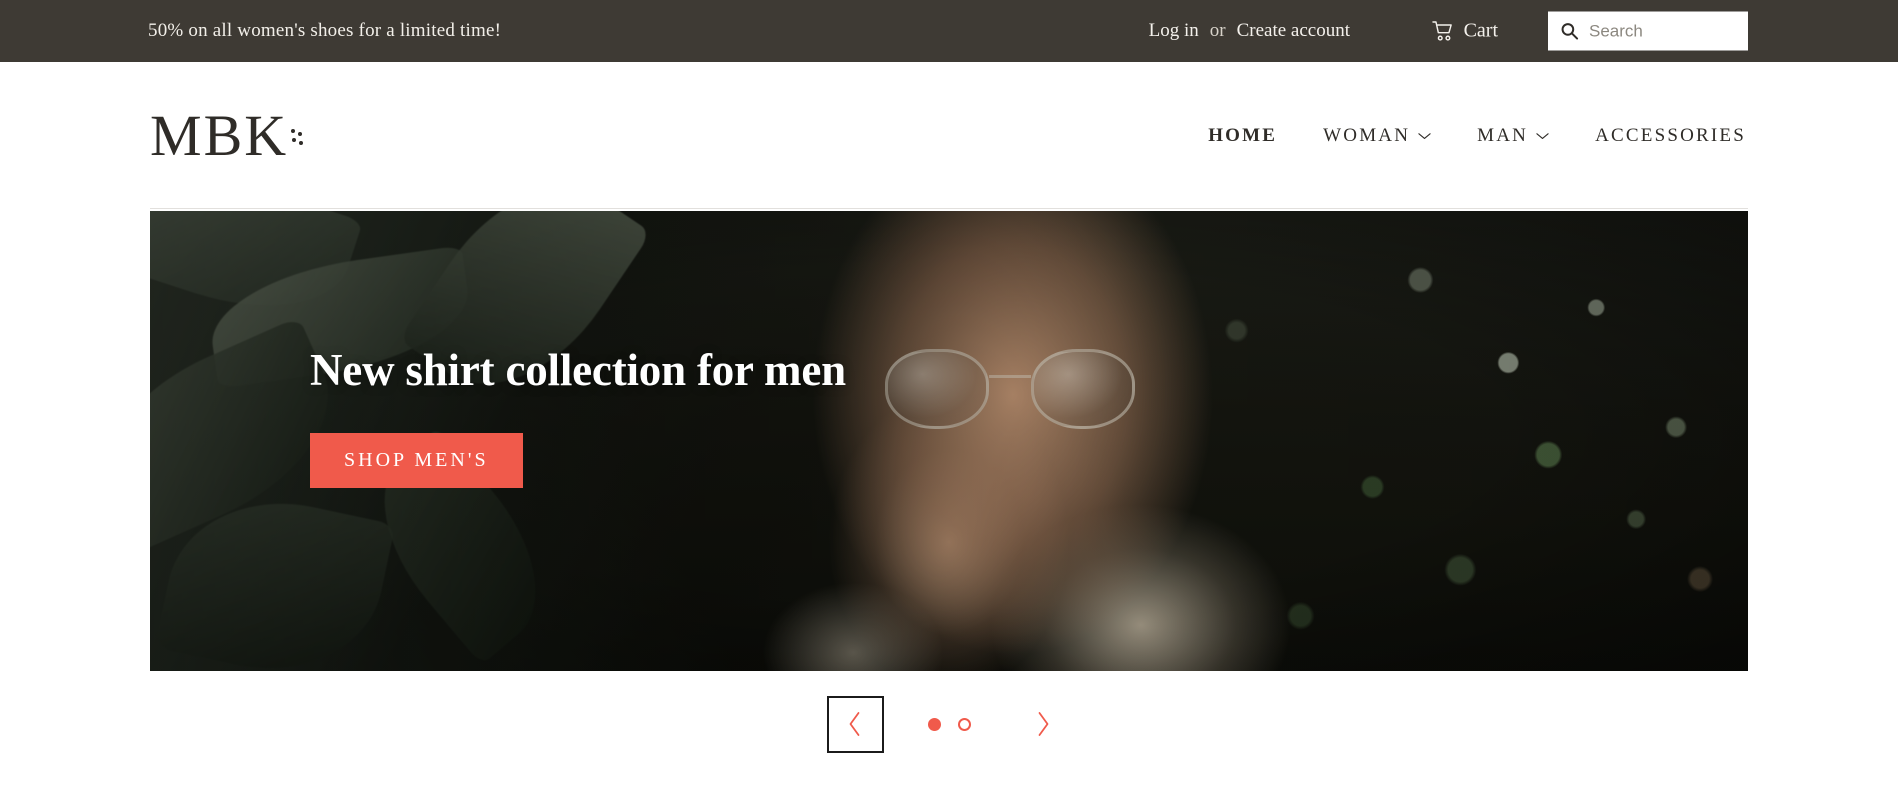 The width and height of the screenshot is (1898, 792). I want to click on or-separator: or, so click(1217, 30).